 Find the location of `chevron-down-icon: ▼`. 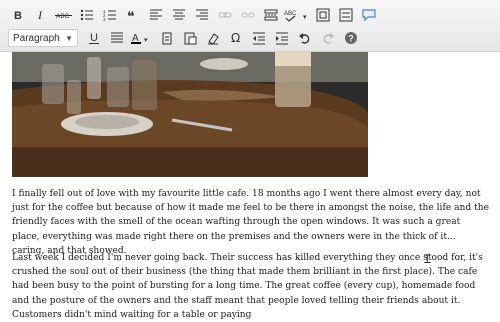

chevron-down-icon: ▼ is located at coordinates (69, 38).